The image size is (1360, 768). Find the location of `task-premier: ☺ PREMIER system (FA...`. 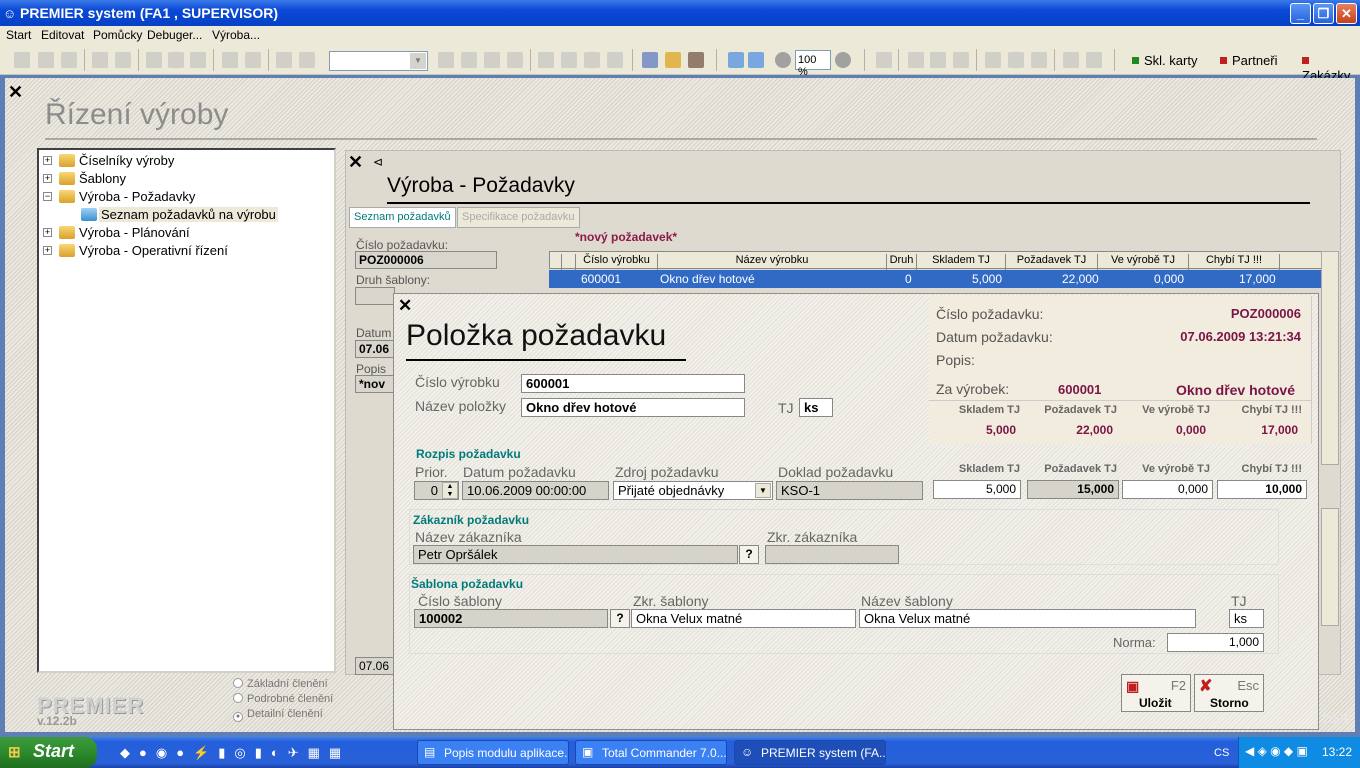

task-premier: ☺ PREMIER system (FA... is located at coordinates (810, 752).